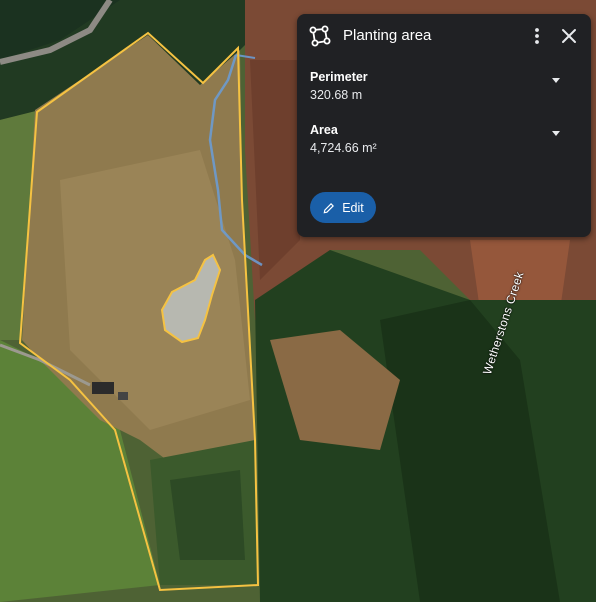 The width and height of the screenshot is (596, 602). I want to click on pencil-icon, so click(329, 207).